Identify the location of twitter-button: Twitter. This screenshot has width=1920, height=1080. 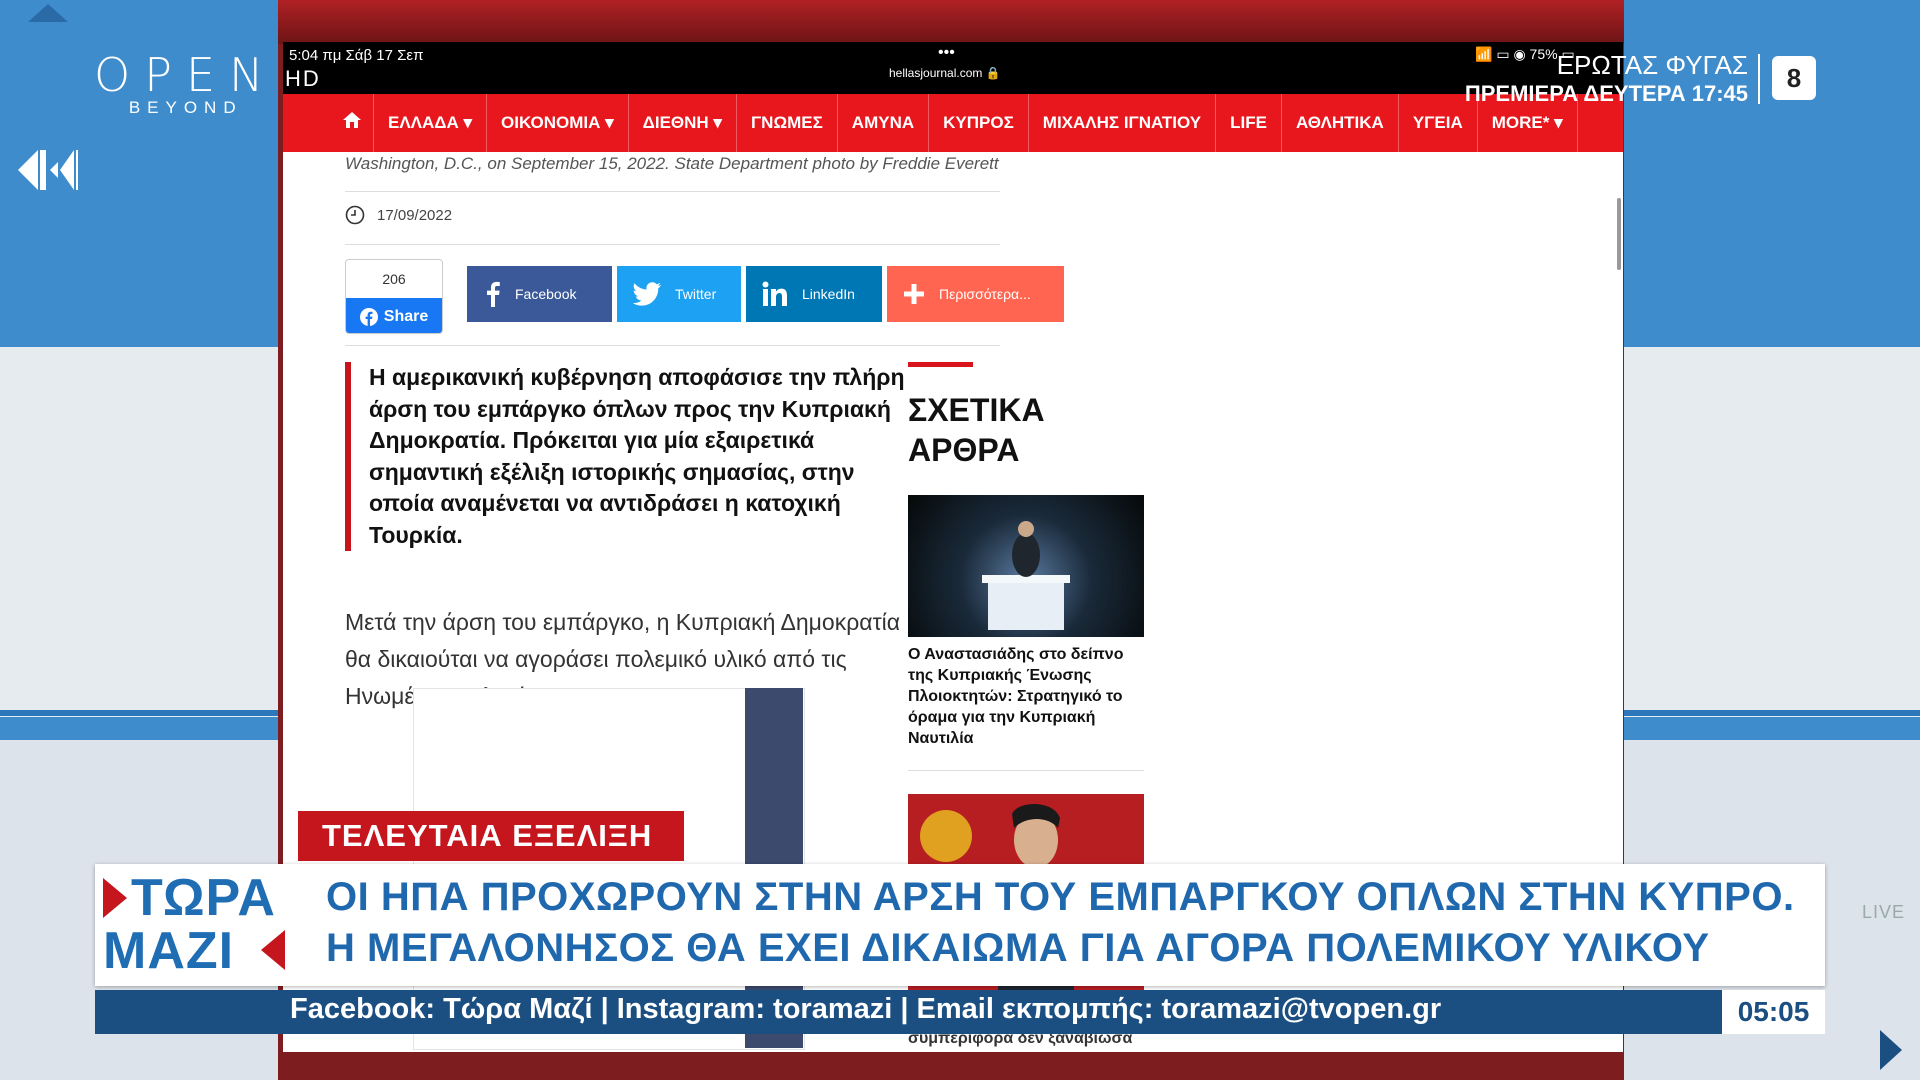
(679, 294).